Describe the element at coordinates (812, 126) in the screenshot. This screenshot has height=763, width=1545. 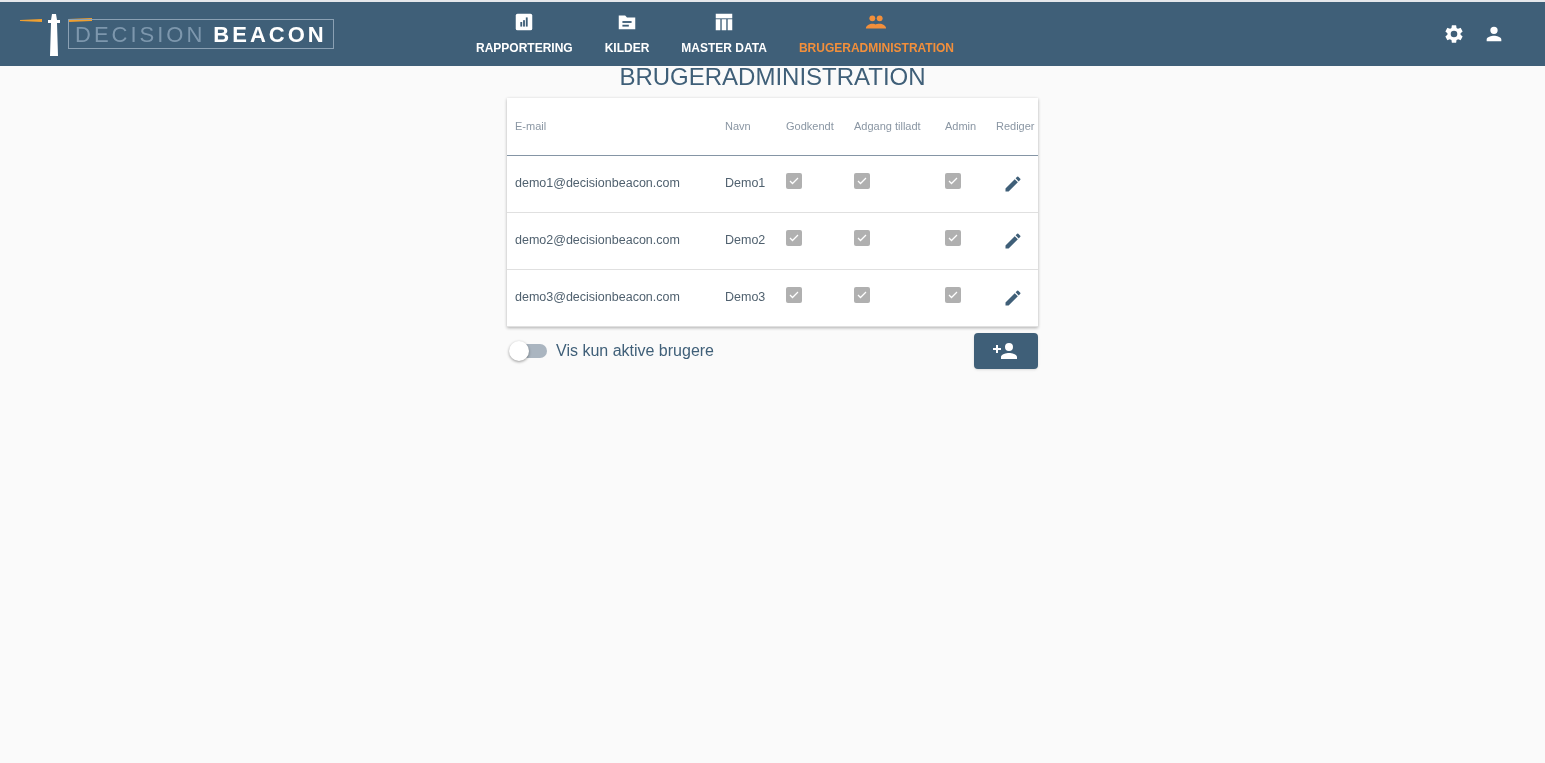
I see `column-header: Godkendt` at that location.